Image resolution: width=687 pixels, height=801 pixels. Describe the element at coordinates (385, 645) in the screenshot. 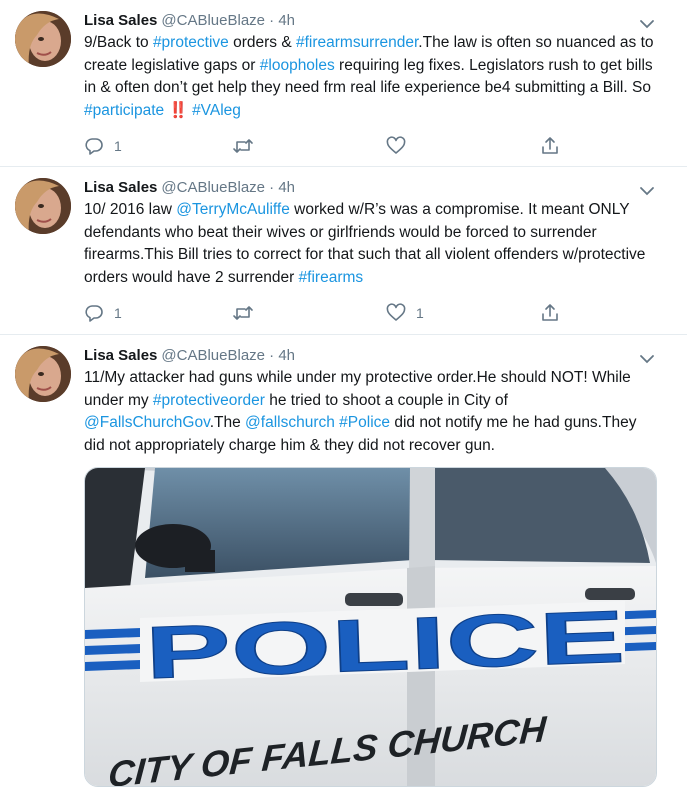

I see `police-door-lettering: POLICE` at that location.